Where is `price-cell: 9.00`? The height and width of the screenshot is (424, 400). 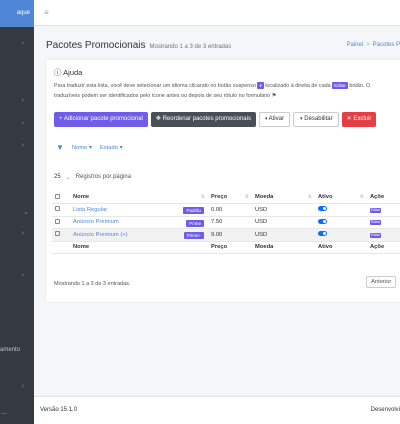 price-cell: 9.00 is located at coordinates (230, 235).